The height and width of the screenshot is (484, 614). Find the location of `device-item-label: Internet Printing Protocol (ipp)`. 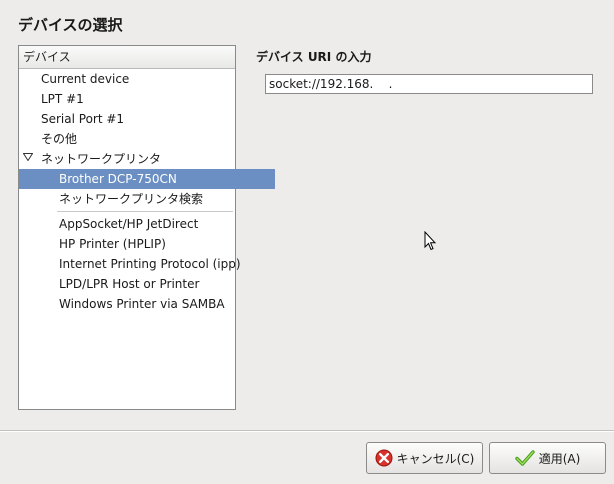

device-item-label: Internet Printing Protocol (ipp) is located at coordinates (150, 264).